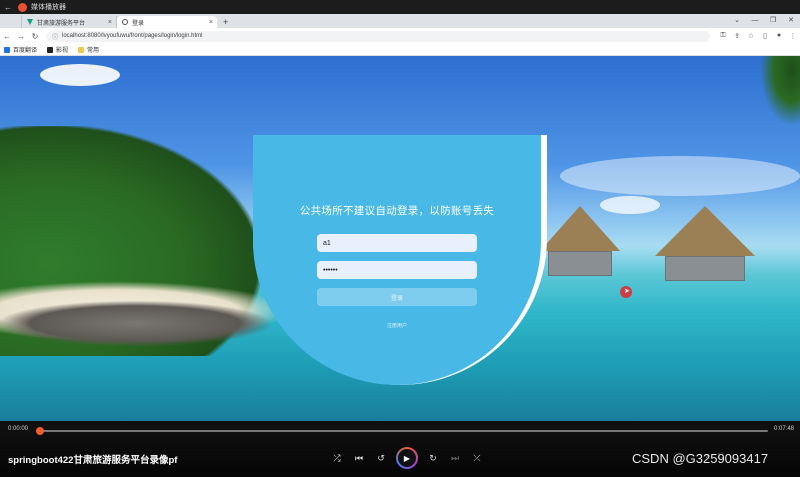  What do you see at coordinates (397, 243) in the screenshot?
I see `username-field: a1` at bounding box center [397, 243].